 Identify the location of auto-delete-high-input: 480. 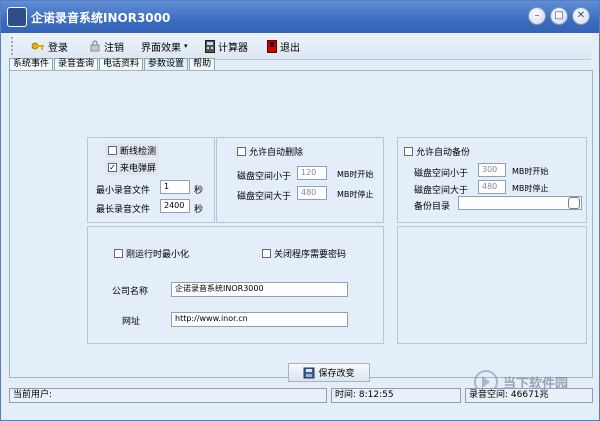
(312, 193).